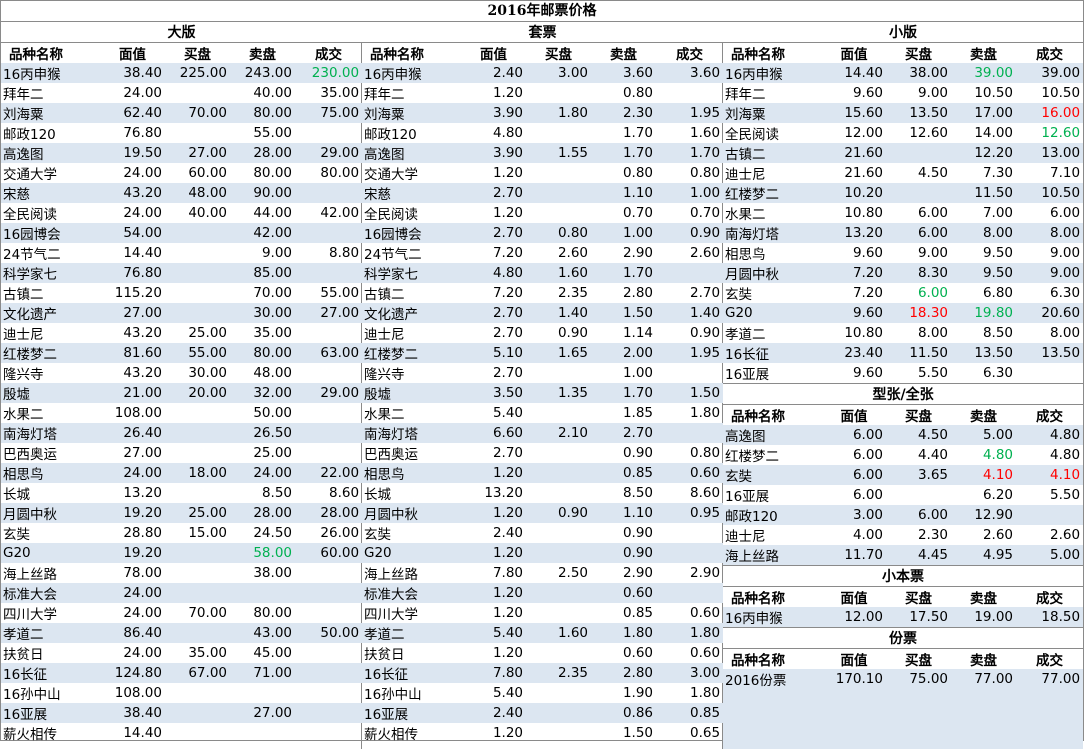 This screenshot has height=749, width=1084. Describe the element at coordinates (637, 333) in the screenshot. I see `price-cell: 1.14` at that location.